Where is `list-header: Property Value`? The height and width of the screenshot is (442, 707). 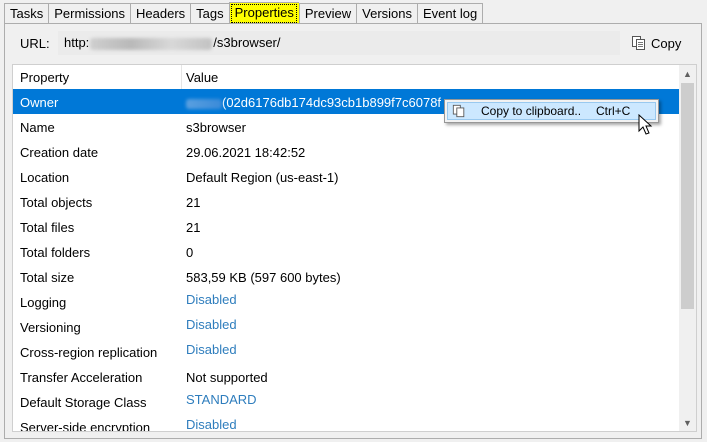
list-header: Property Value is located at coordinates (346, 77).